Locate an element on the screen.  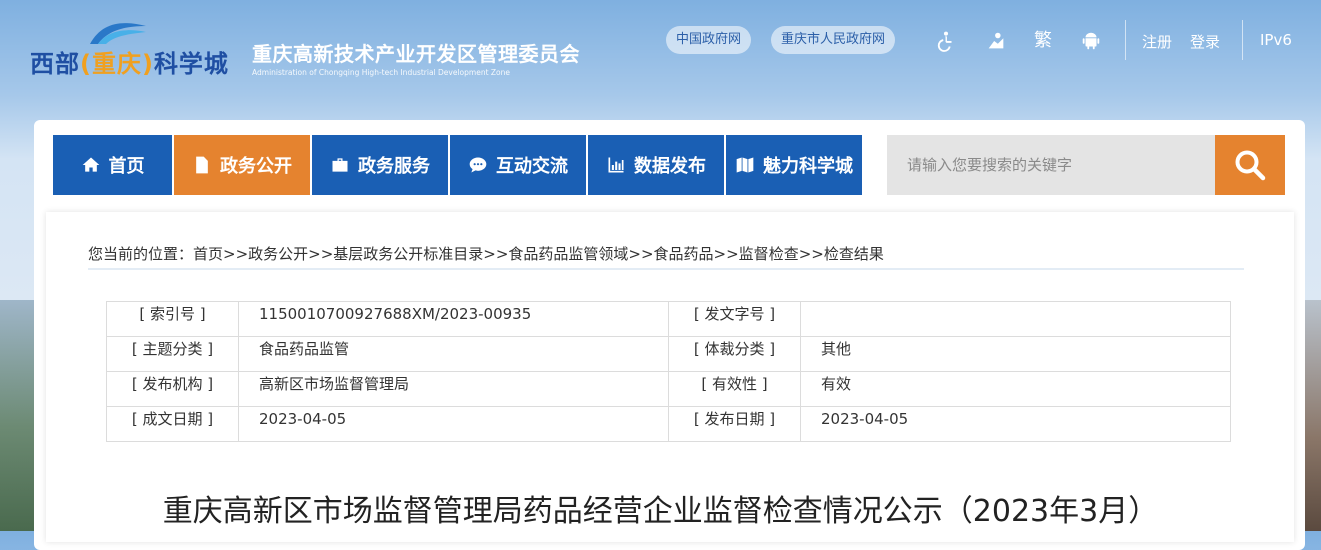
map-icon is located at coordinates (745, 165).